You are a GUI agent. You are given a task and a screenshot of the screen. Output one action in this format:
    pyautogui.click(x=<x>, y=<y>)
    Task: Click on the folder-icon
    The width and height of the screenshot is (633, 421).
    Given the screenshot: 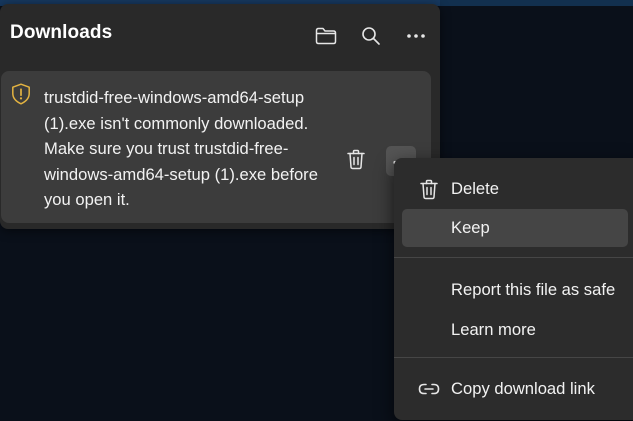 What is the action you would take?
    pyautogui.click(x=326, y=36)
    